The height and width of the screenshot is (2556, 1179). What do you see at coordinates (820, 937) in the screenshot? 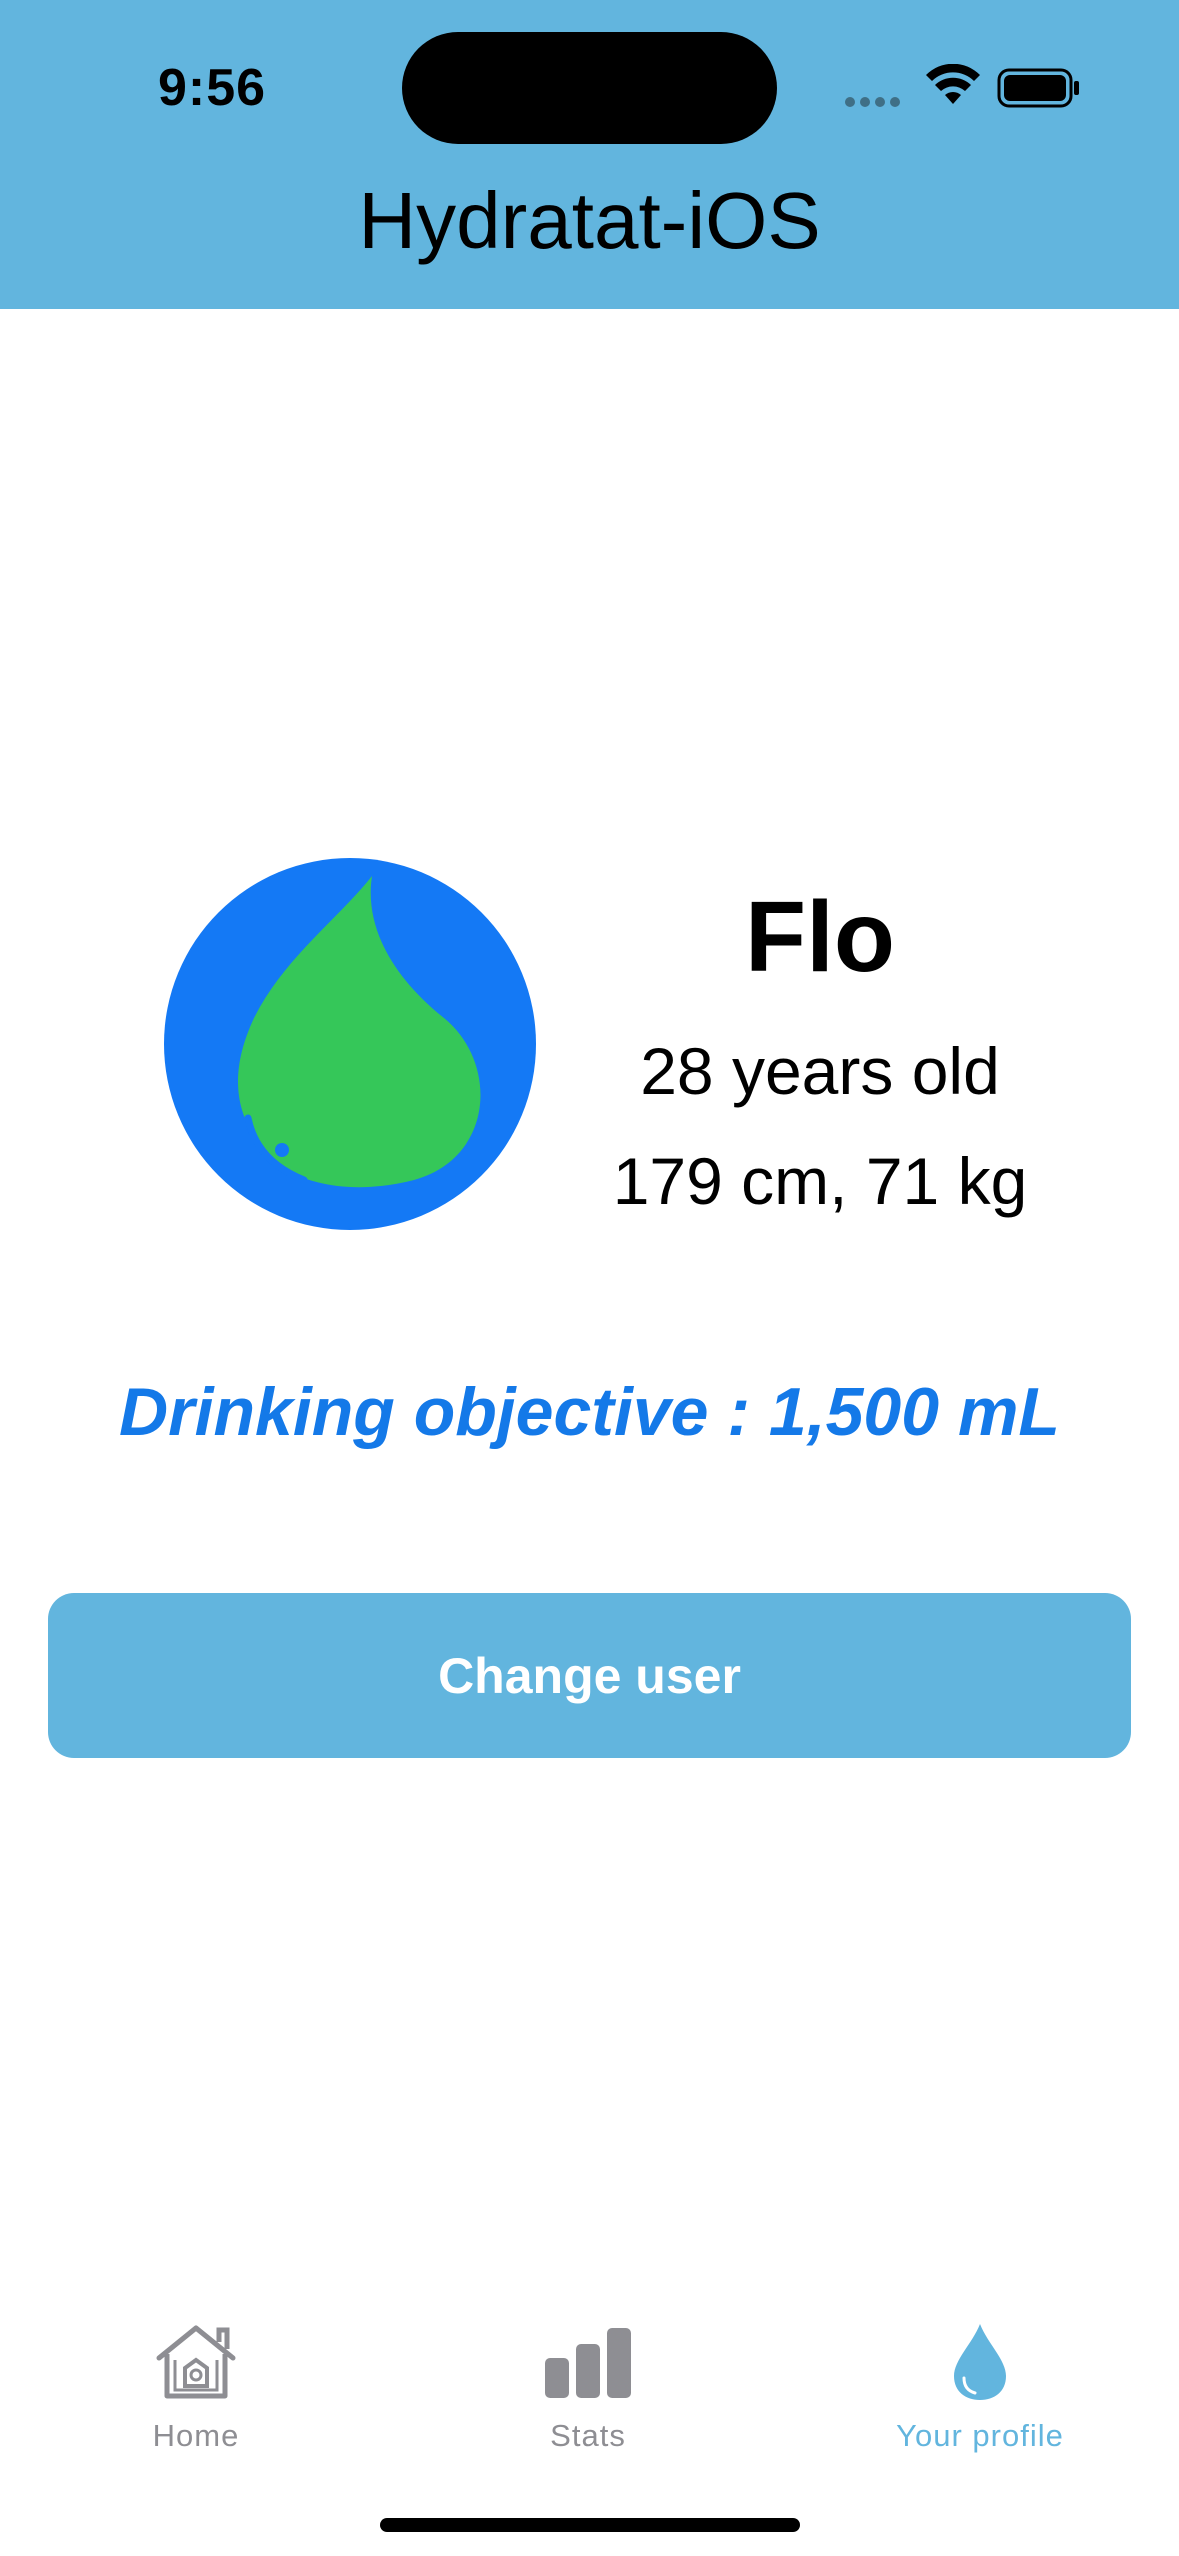
I see `user-name: Flo` at bounding box center [820, 937].